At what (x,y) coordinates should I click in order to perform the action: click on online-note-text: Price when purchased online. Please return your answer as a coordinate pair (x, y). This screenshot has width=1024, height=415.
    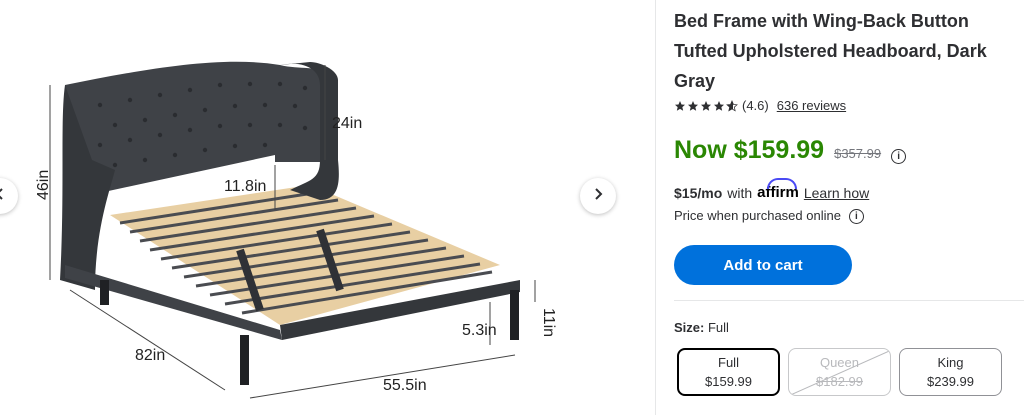
    Looking at the image, I should click on (757, 215).